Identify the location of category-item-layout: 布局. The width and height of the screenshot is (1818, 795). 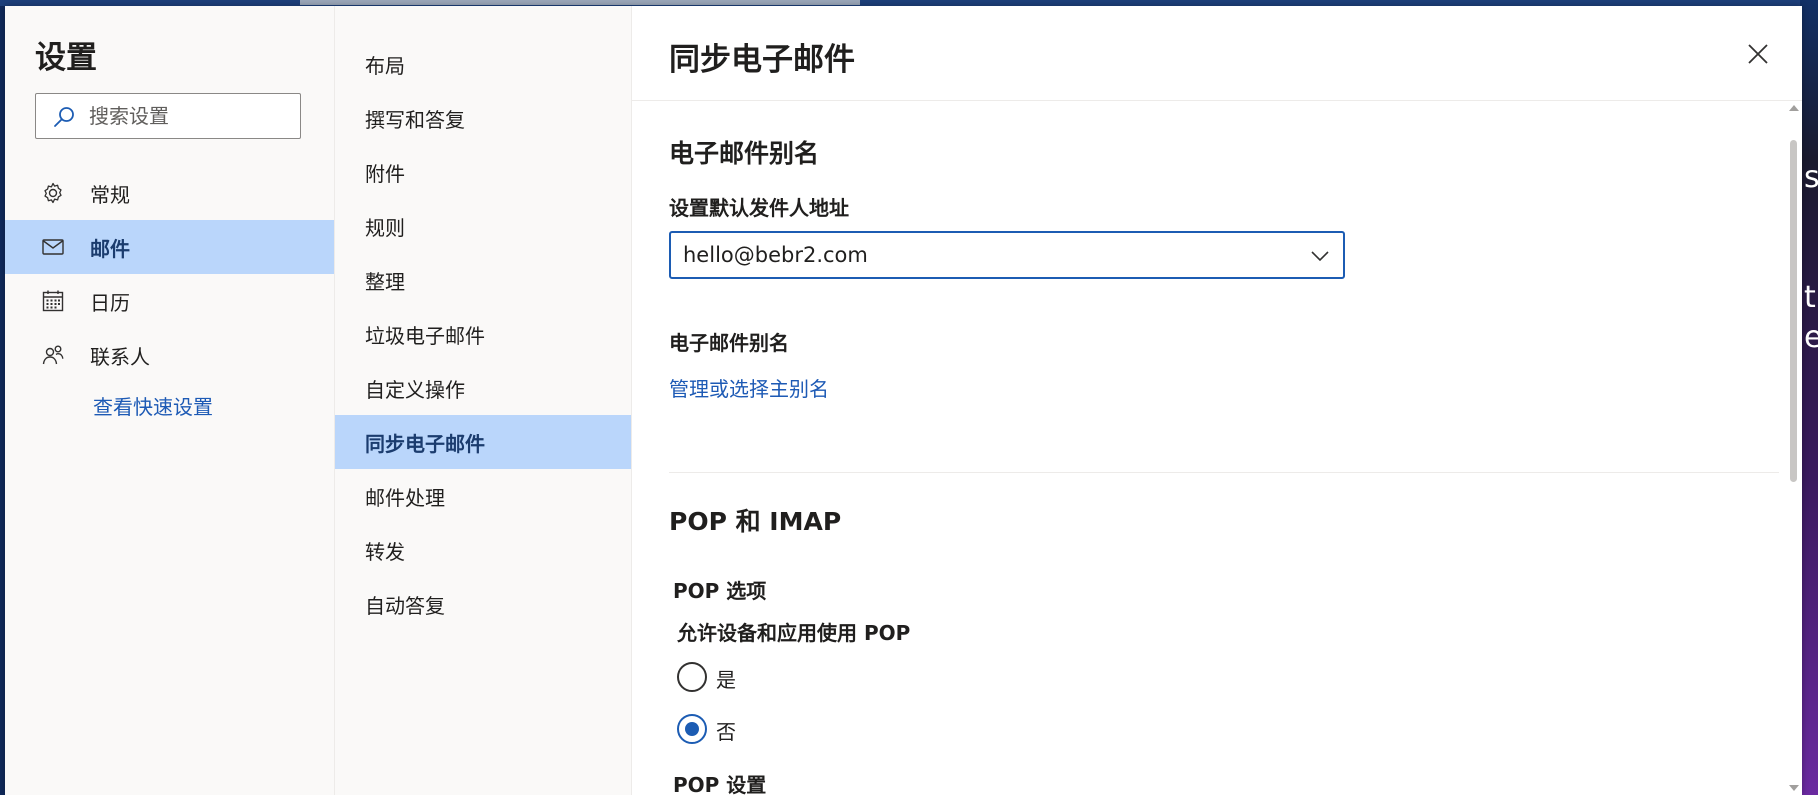
(483, 64).